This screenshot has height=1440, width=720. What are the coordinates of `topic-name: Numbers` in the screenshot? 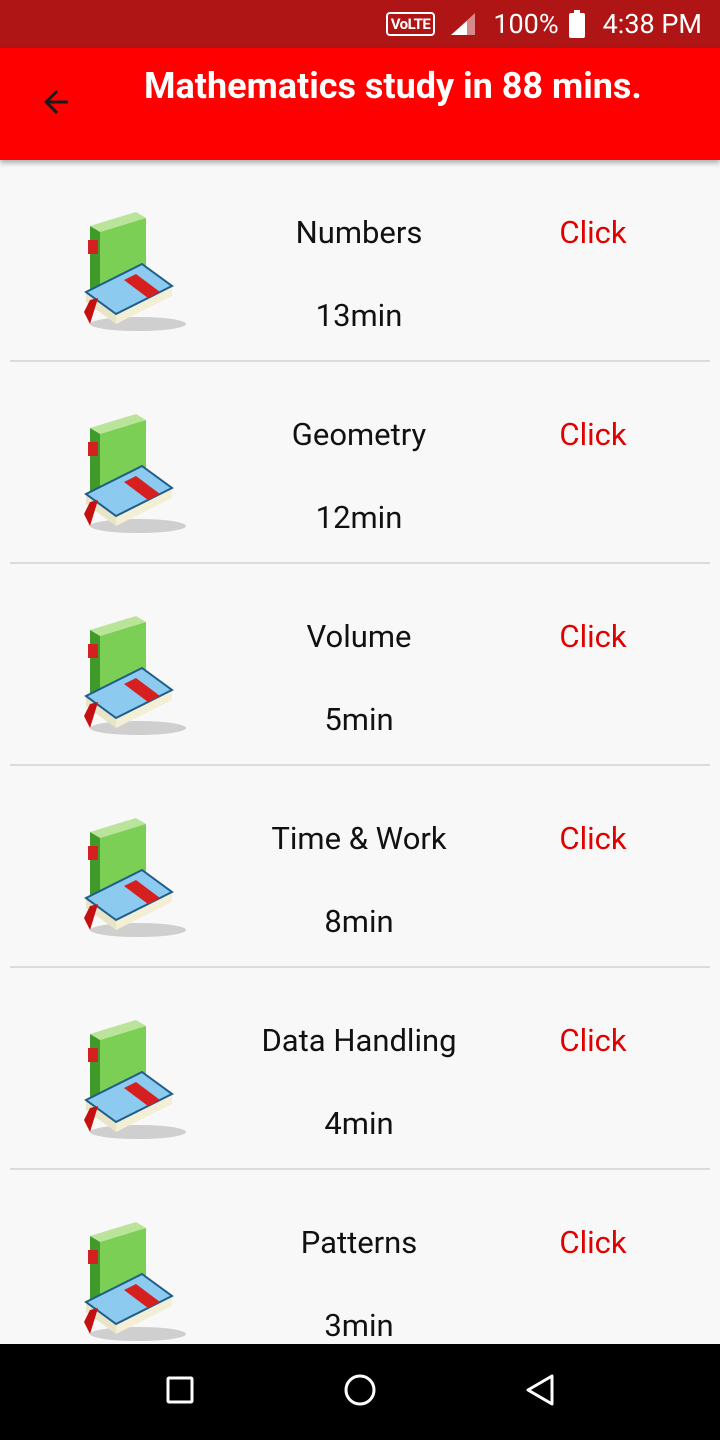 It's located at (359, 232).